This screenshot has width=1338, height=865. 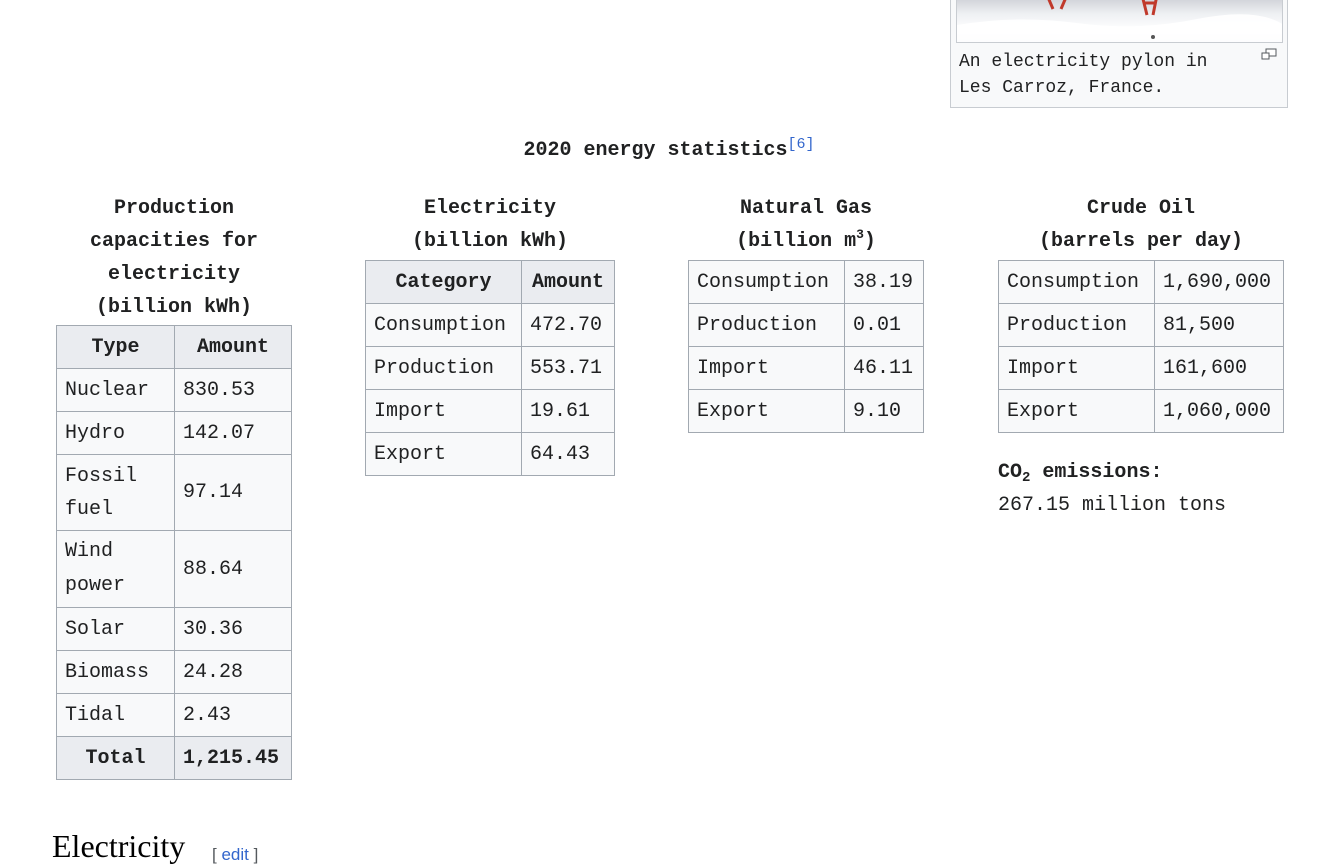 What do you see at coordinates (233, 569) in the screenshot?
I see `cell-amount: 88.64` at bounding box center [233, 569].